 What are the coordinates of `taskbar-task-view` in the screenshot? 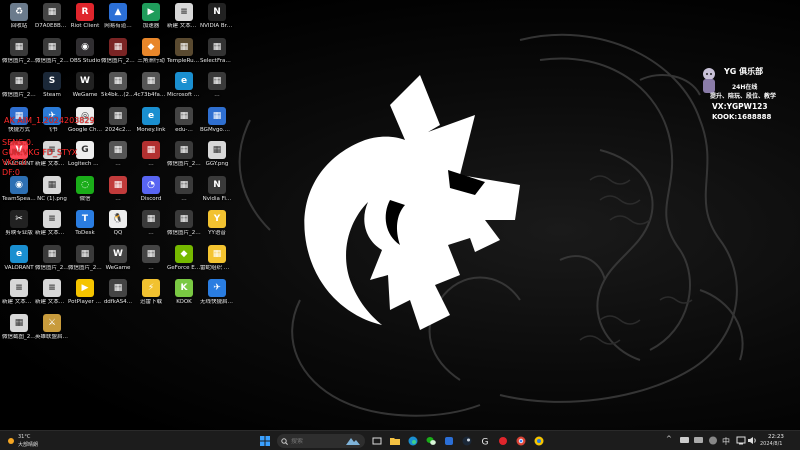 It's located at (377, 441).